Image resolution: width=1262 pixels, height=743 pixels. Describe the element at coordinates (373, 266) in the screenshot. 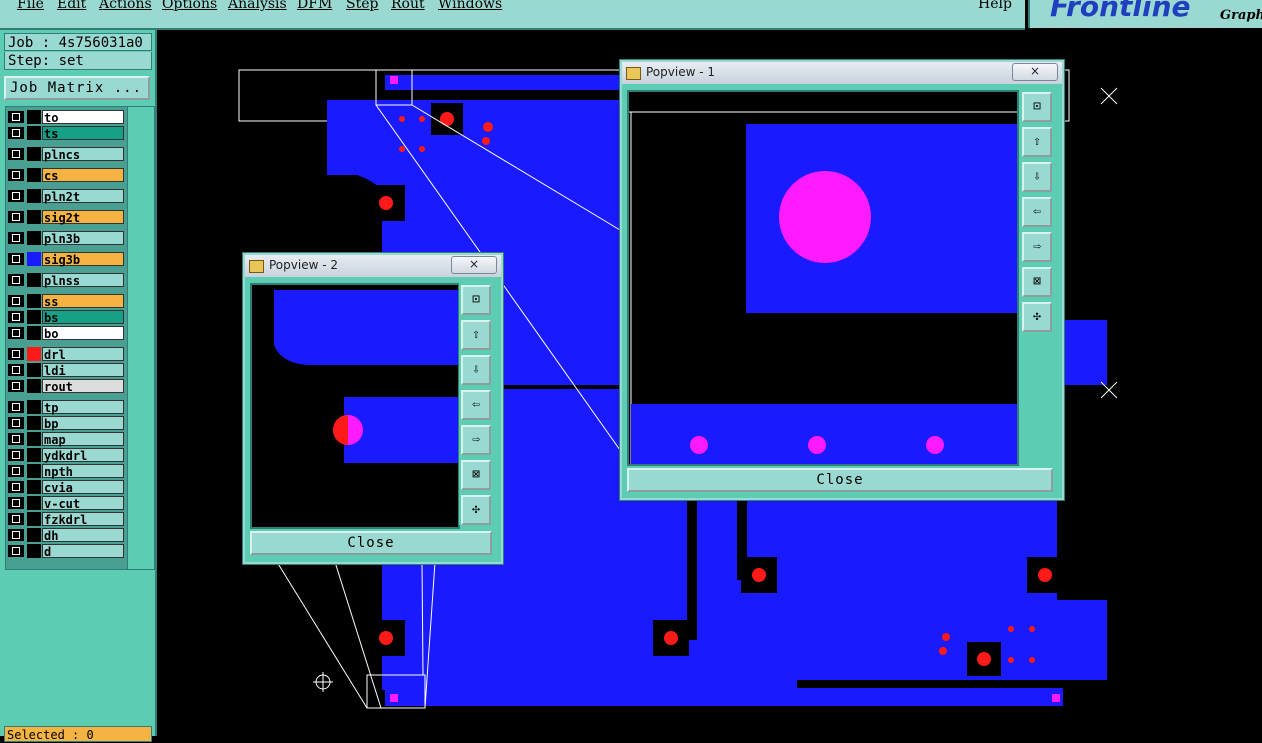

I see `popview-2-titlebar: Popview - 2 ×` at that location.